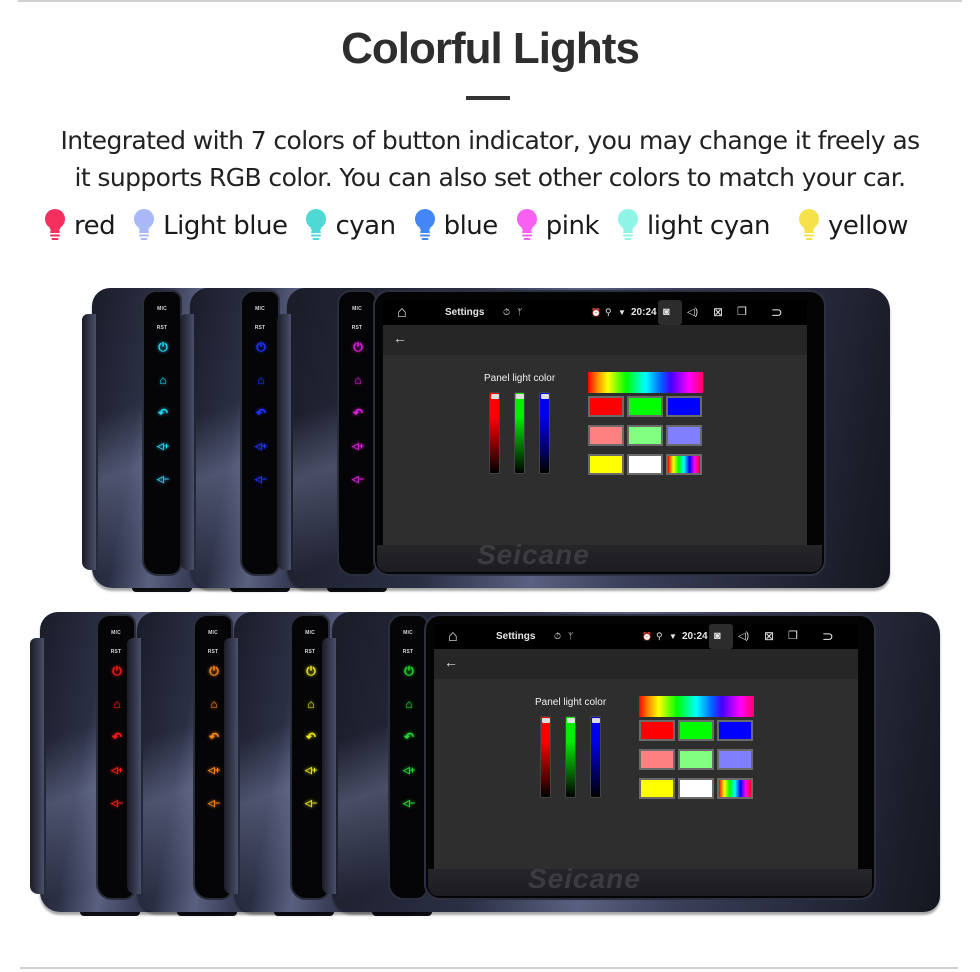 This screenshot has height=972, width=980. I want to click on panel-light-color-label: Panel light color, so click(571, 702).